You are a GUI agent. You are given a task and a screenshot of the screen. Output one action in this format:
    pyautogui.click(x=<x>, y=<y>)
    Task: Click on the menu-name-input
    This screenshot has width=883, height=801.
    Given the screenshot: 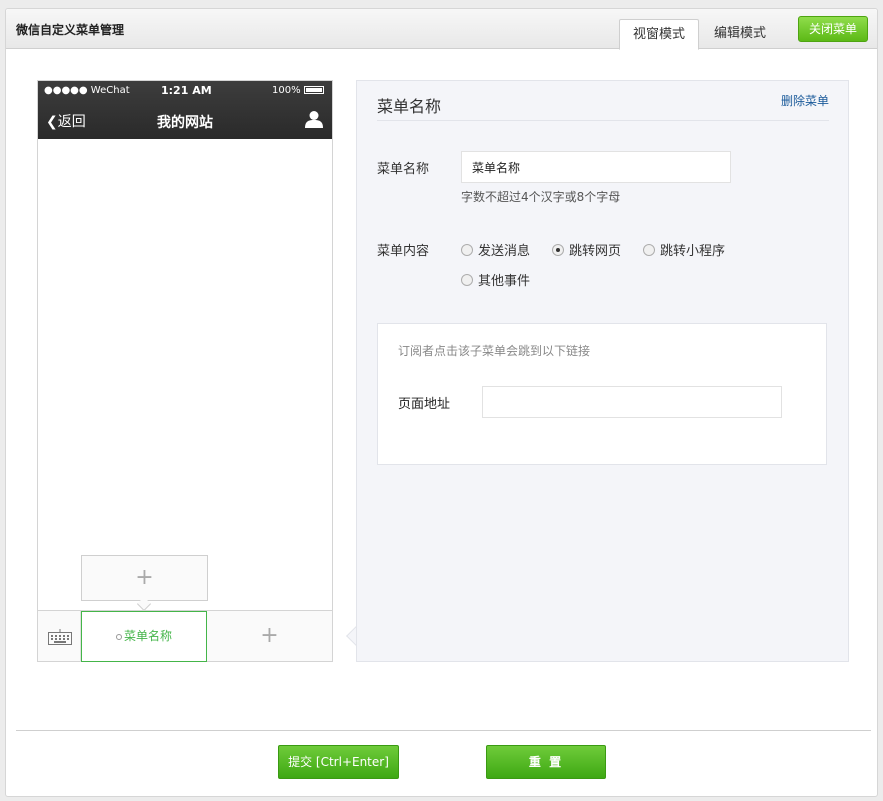 What is the action you would take?
    pyautogui.click(x=596, y=167)
    